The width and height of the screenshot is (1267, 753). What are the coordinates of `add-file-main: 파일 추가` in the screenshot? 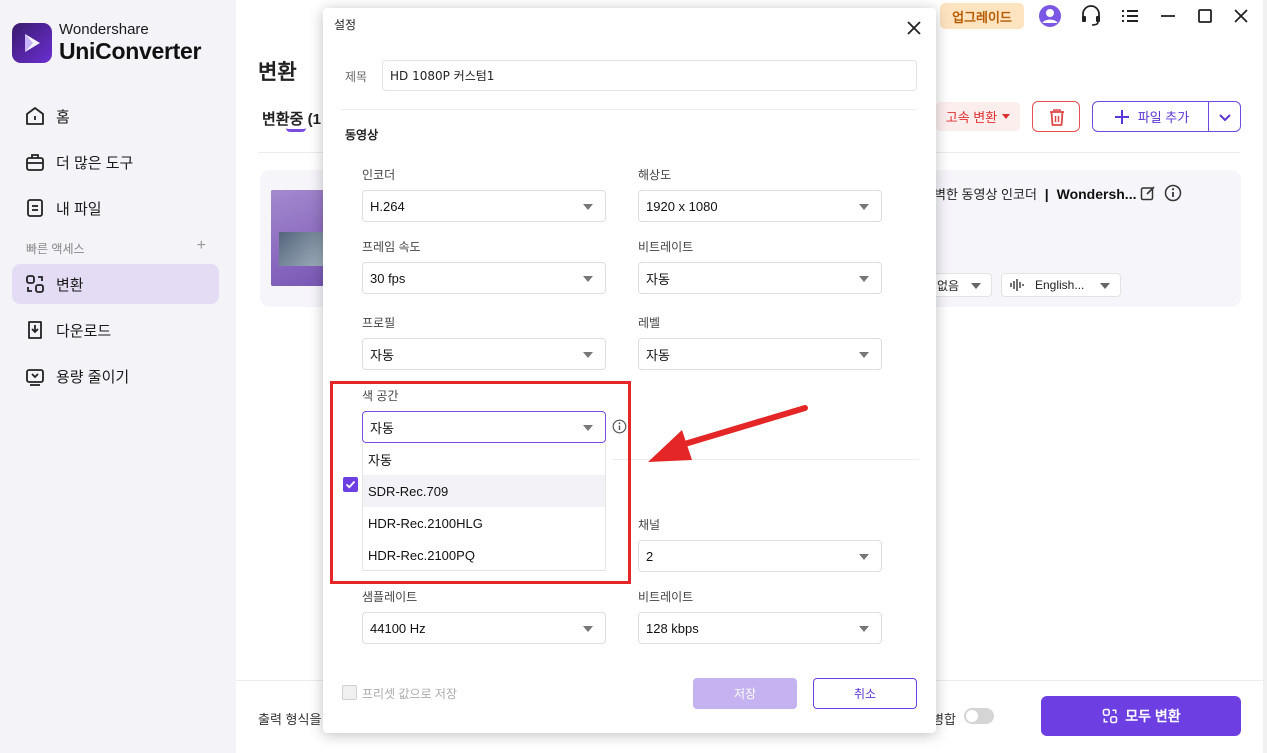 It's located at (1151, 116).